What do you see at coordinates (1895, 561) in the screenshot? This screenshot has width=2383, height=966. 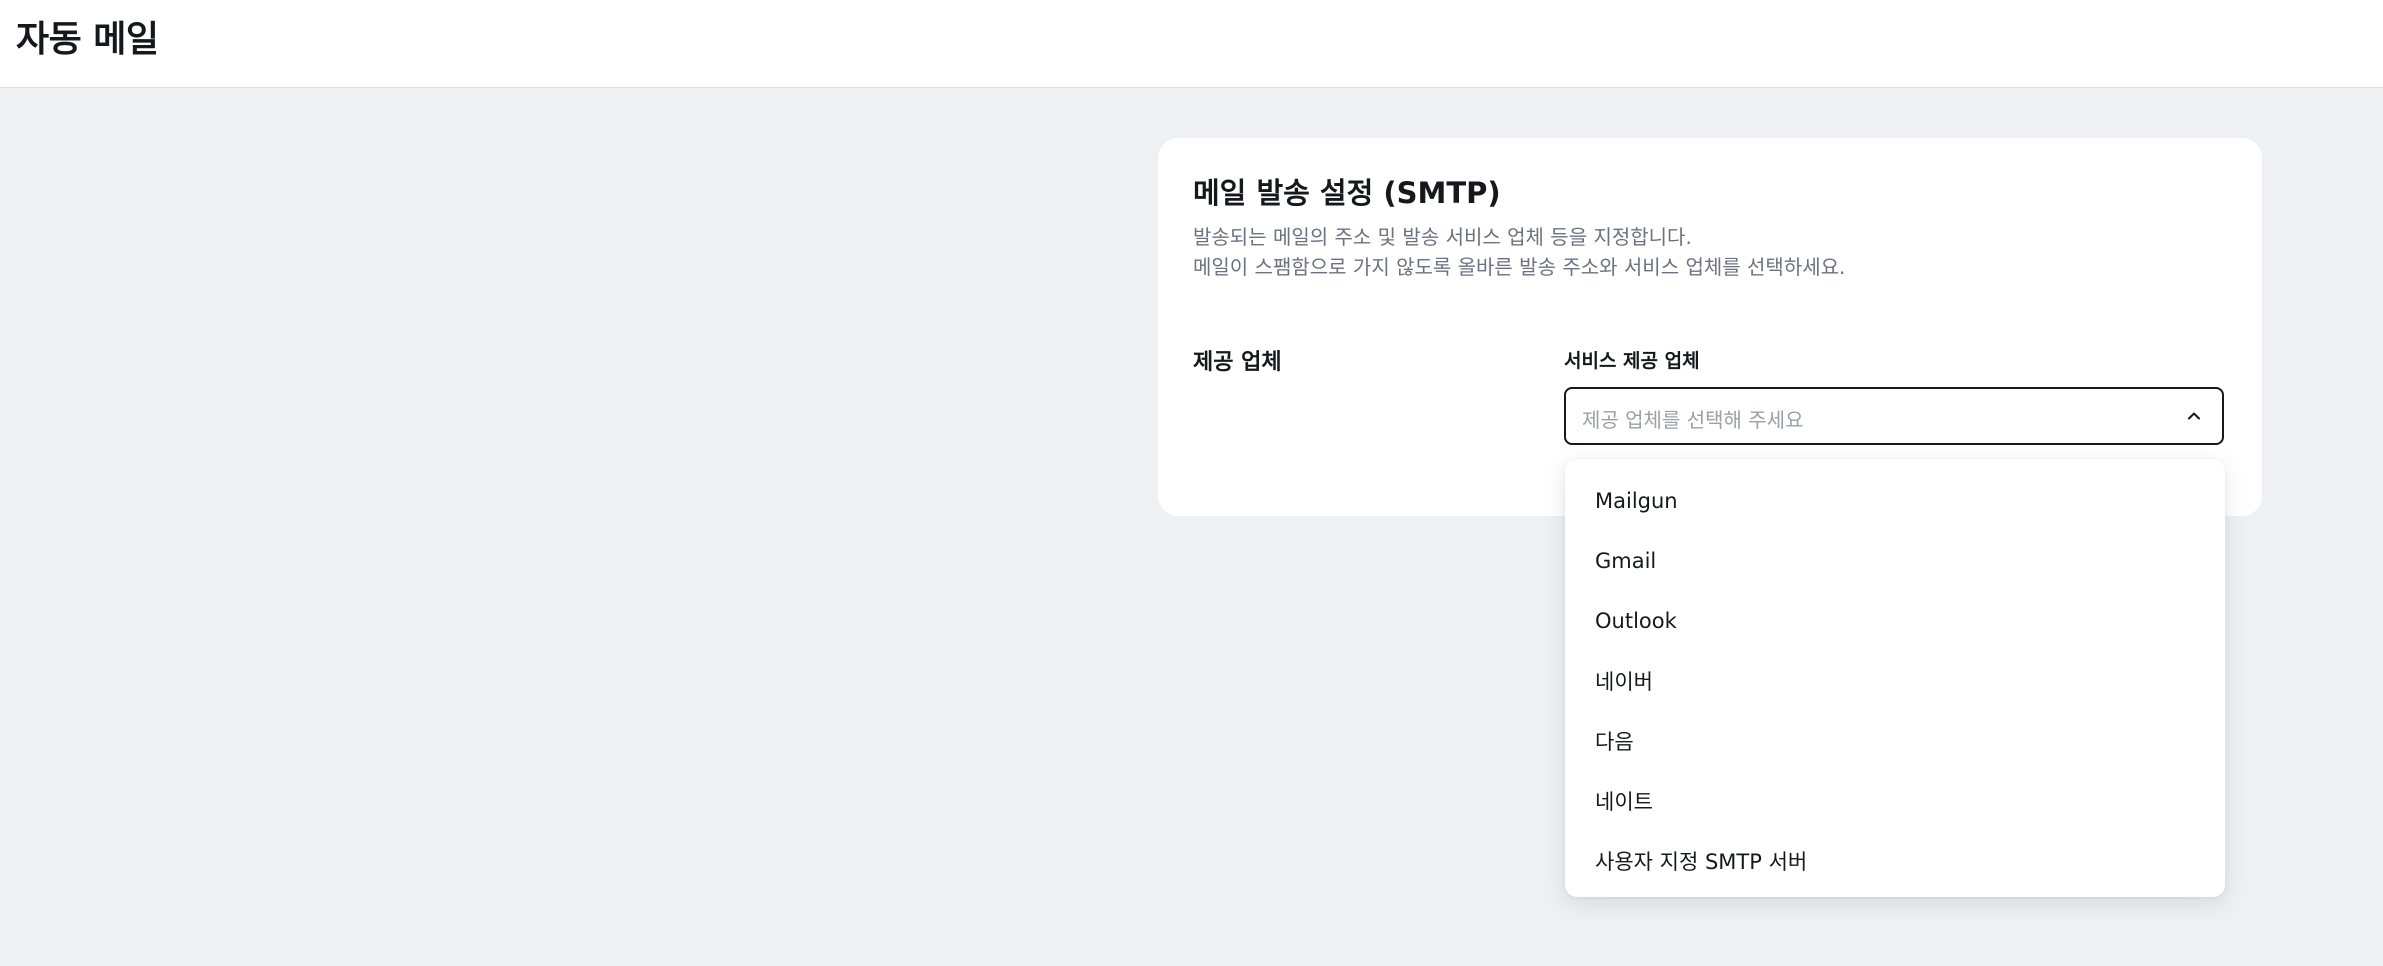 I see `provider-option-gmail: Gmail` at bounding box center [1895, 561].